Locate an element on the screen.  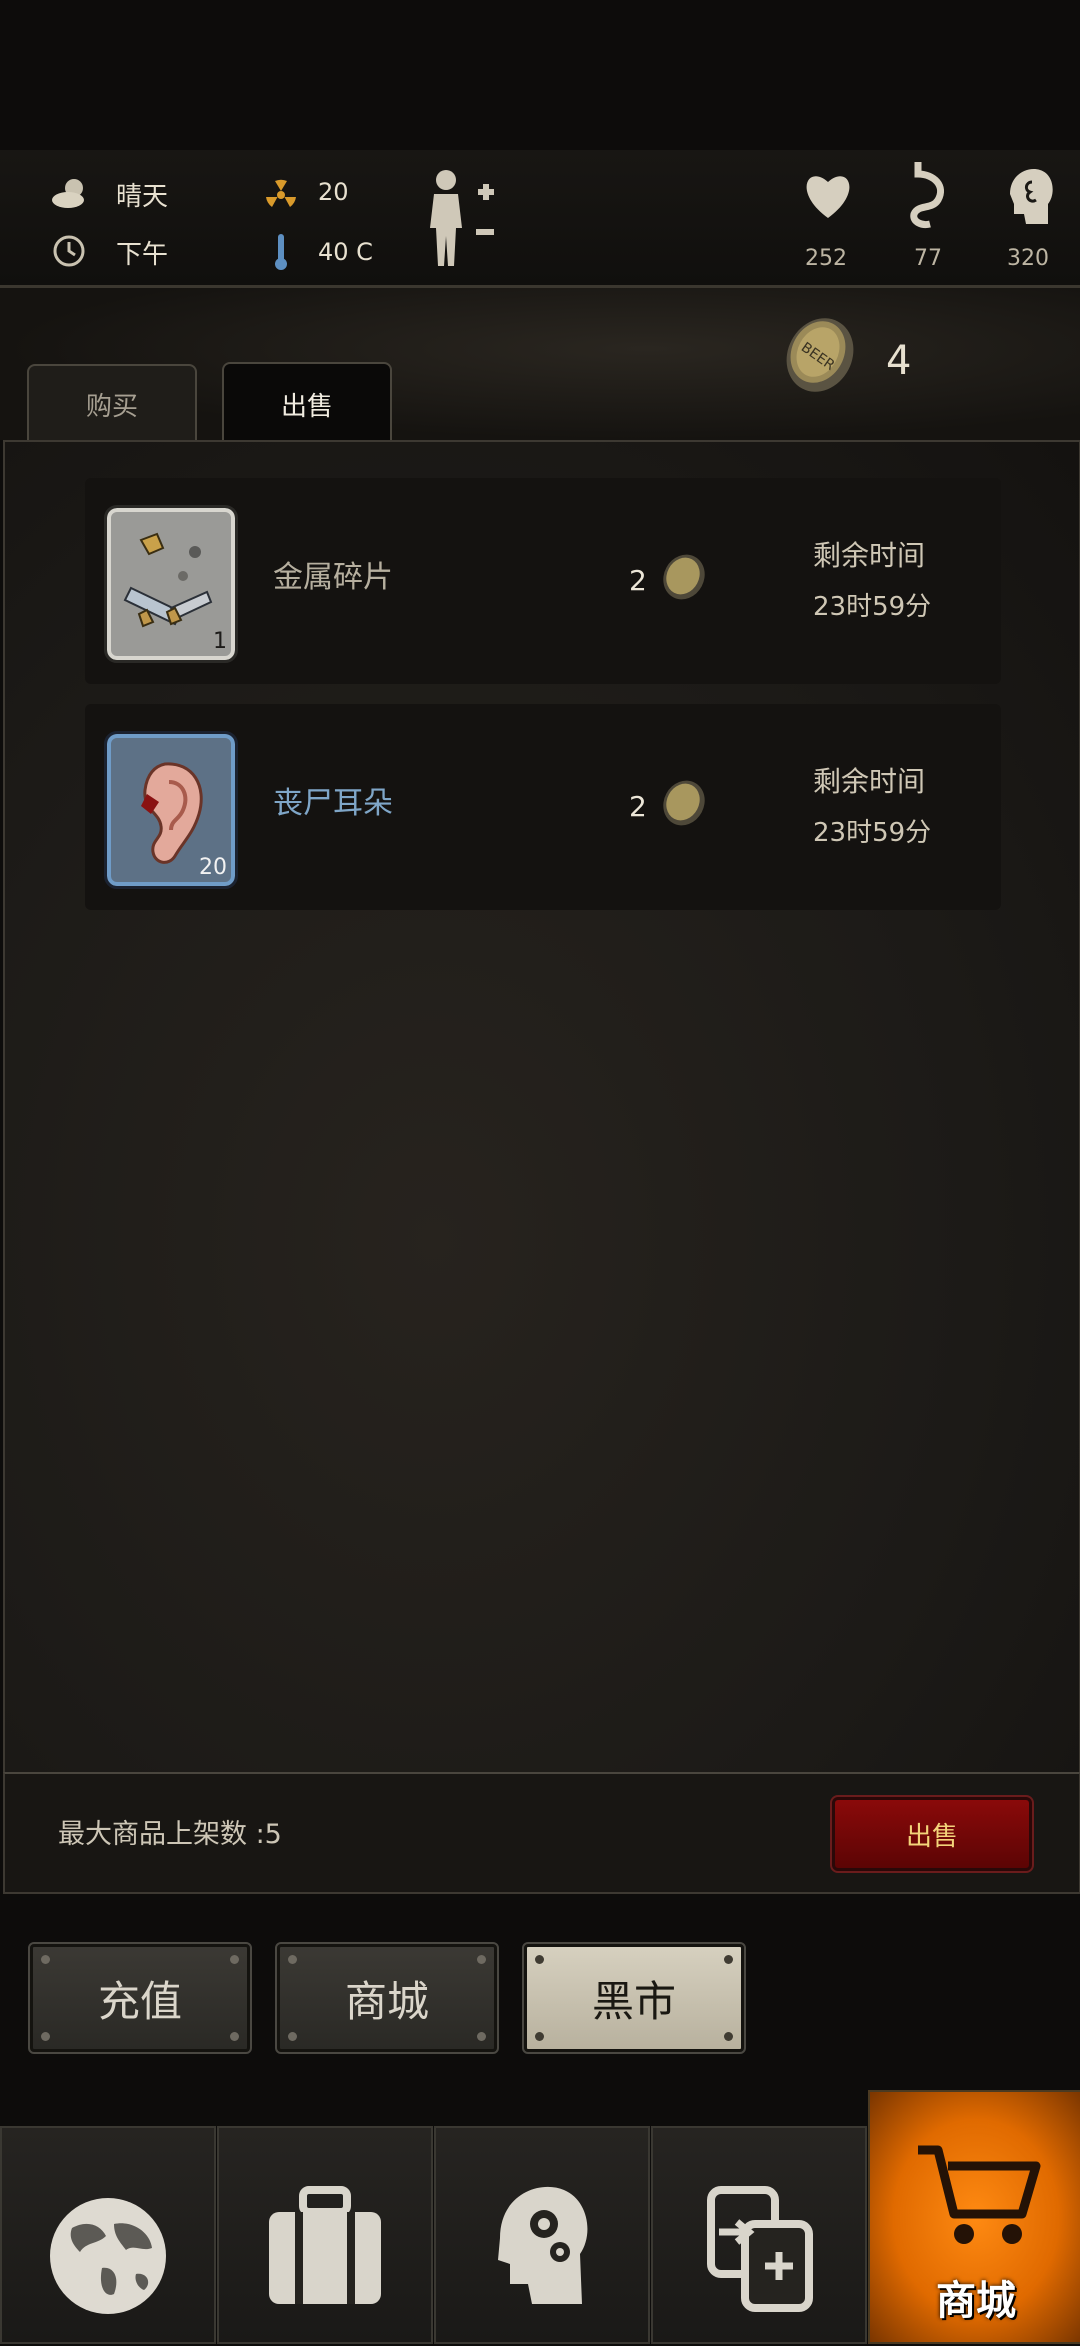
radiation-value: 20 is located at coordinates (333, 192).